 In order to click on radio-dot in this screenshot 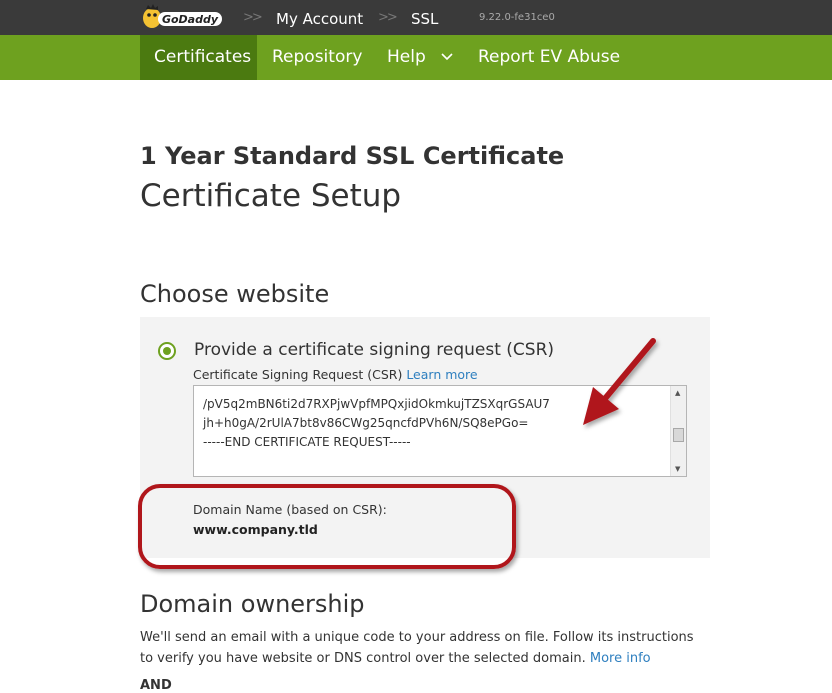, I will do `click(167, 351)`.